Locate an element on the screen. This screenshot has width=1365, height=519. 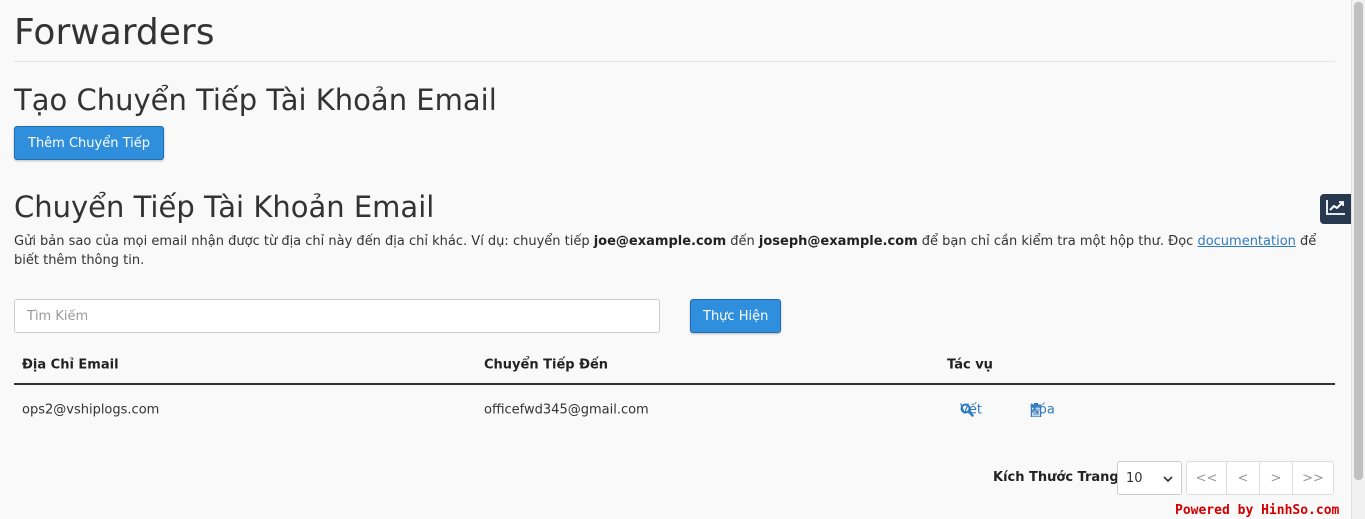
page-size-label: Kích Thước Trang is located at coordinates (1056, 477).